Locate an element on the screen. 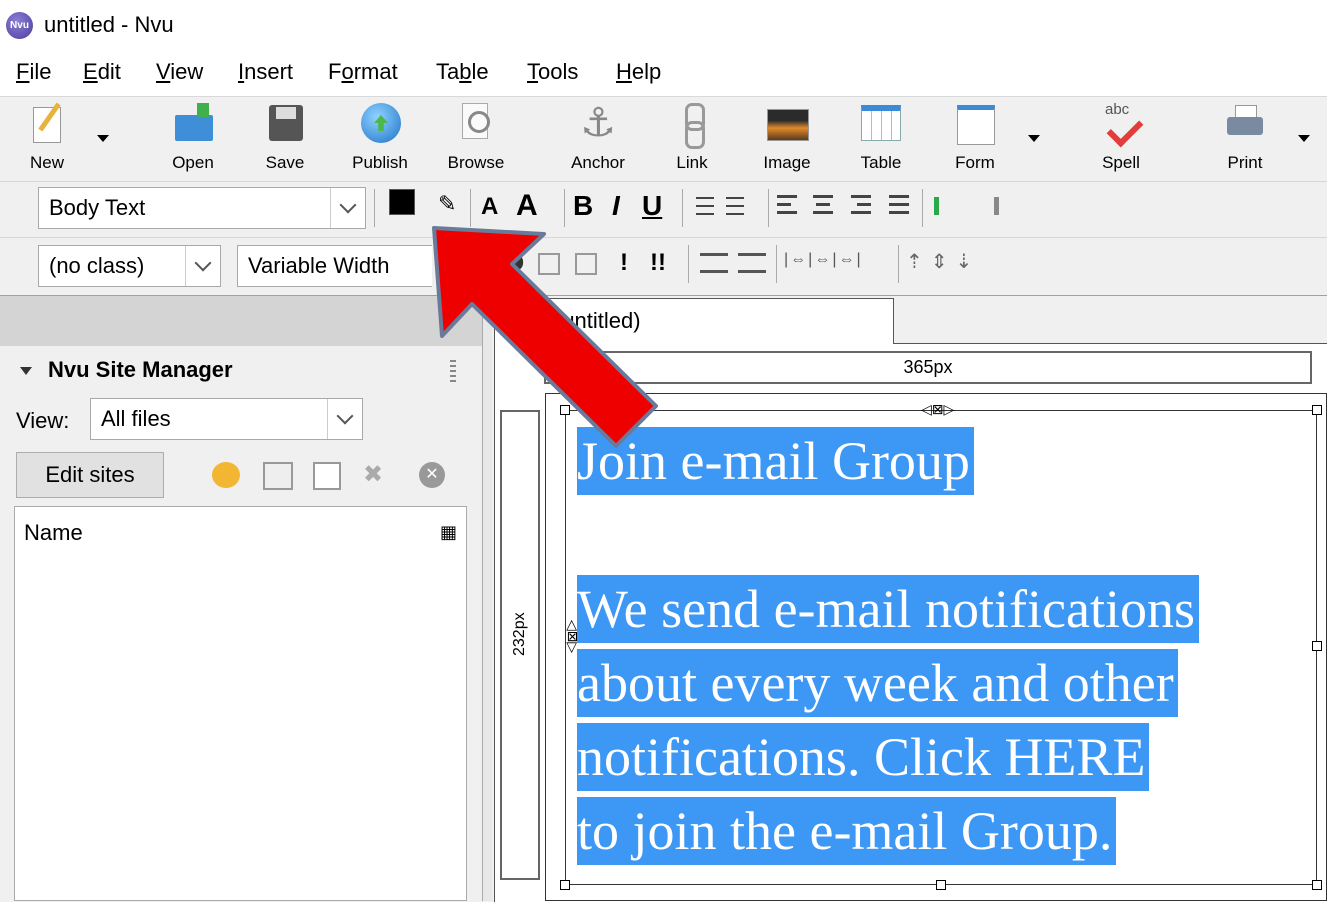  menu-view: View is located at coordinates (179, 72).